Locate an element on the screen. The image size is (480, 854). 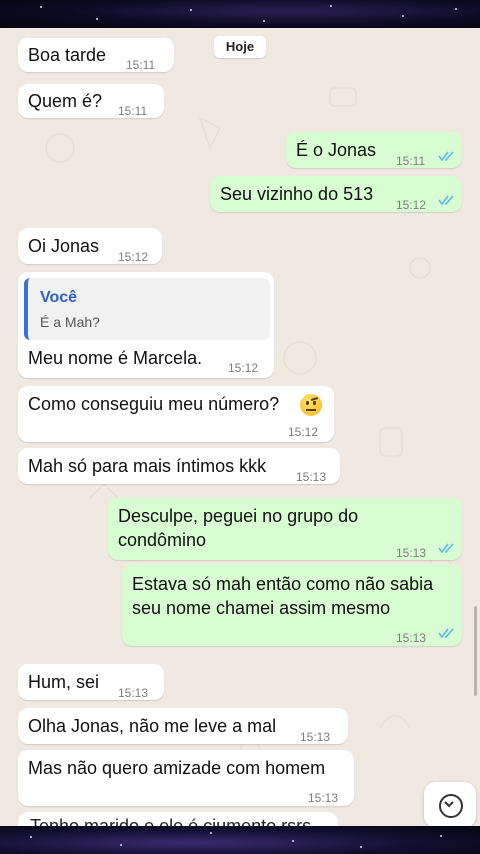
message-incoming: Oi Jonas 15:12 is located at coordinates (90, 246).